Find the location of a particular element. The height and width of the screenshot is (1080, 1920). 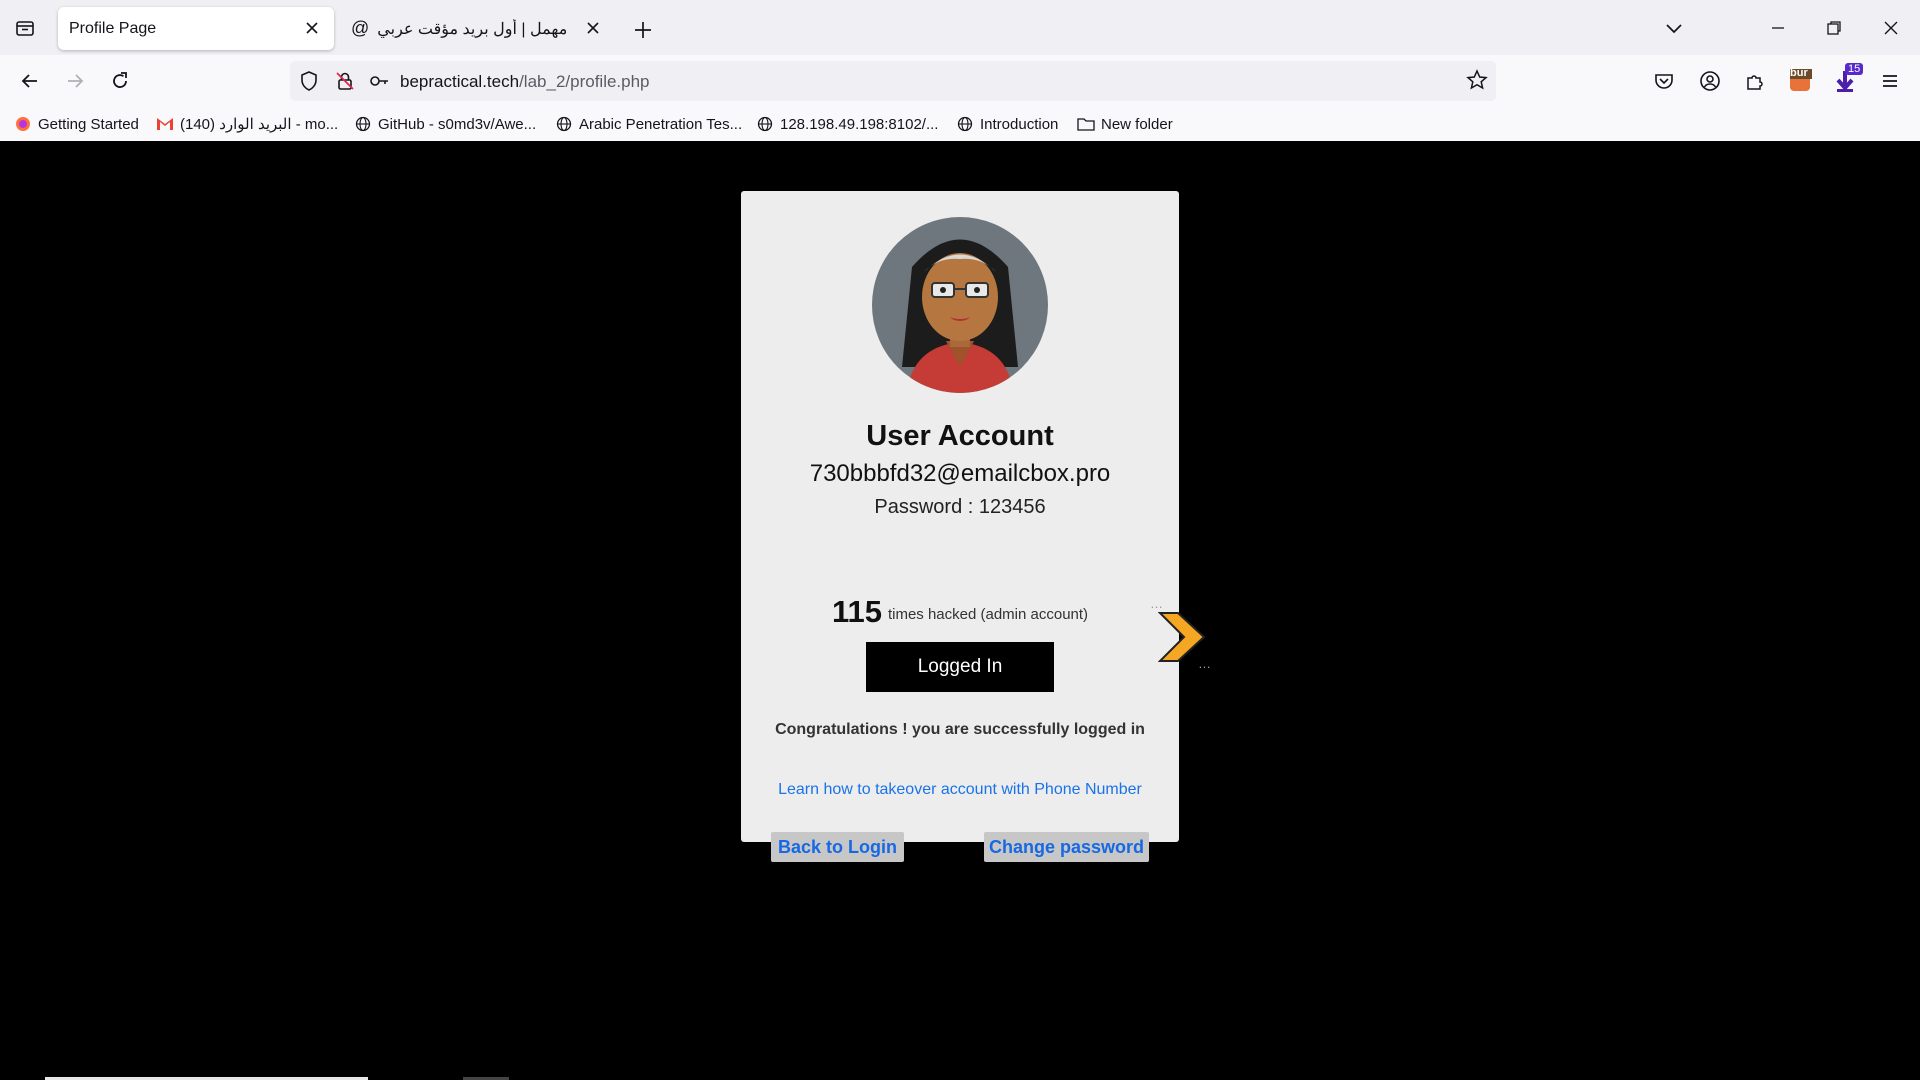

hack-counter: 115 times hacked (admin account) is located at coordinates (960, 612).